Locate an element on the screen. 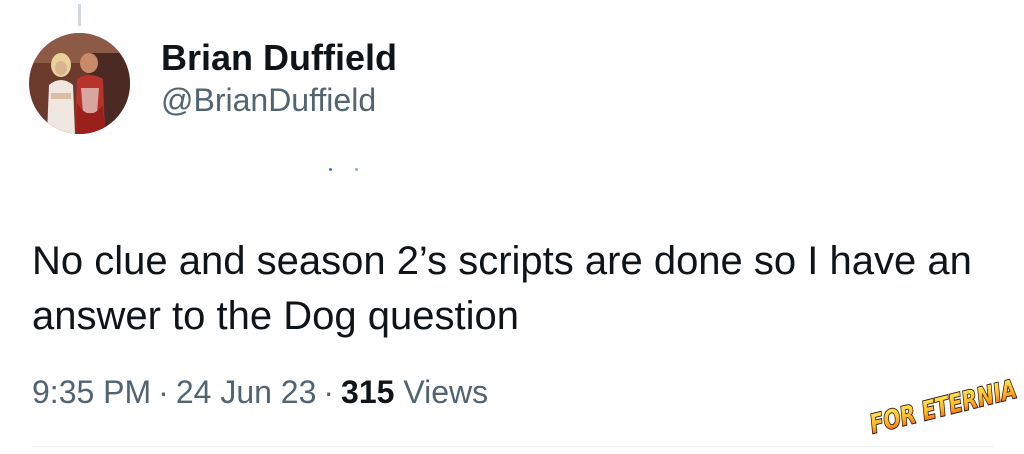 The width and height of the screenshot is (1024, 454). avatar is located at coordinates (79, 83).